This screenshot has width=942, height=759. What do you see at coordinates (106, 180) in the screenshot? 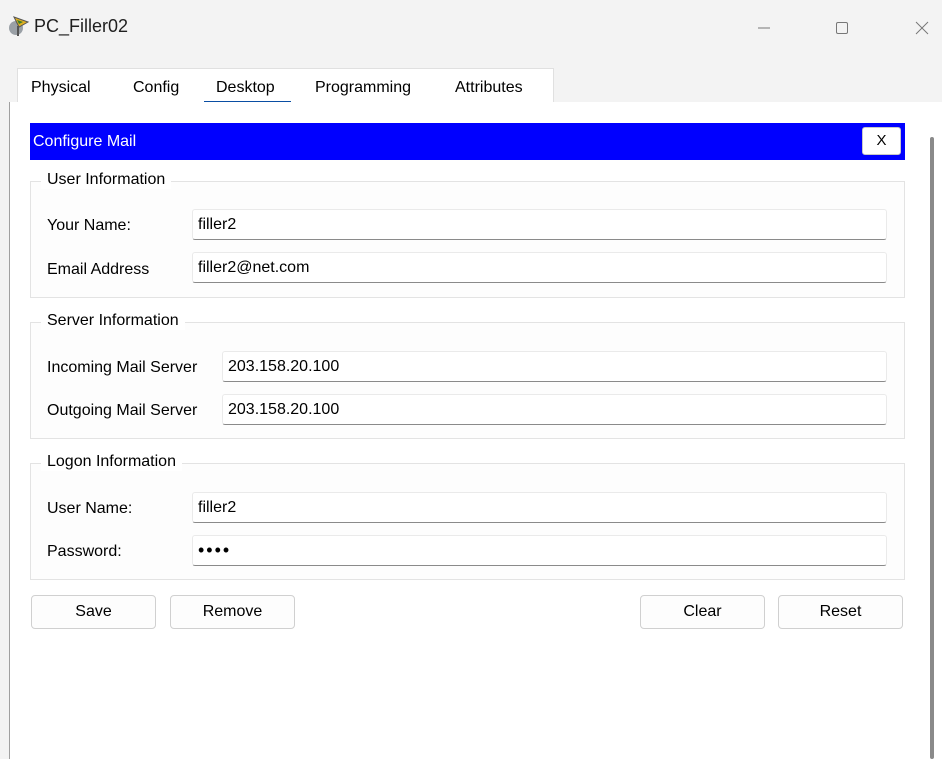
I see `user-information-legend: User Information` at bounding box center [106, 180].